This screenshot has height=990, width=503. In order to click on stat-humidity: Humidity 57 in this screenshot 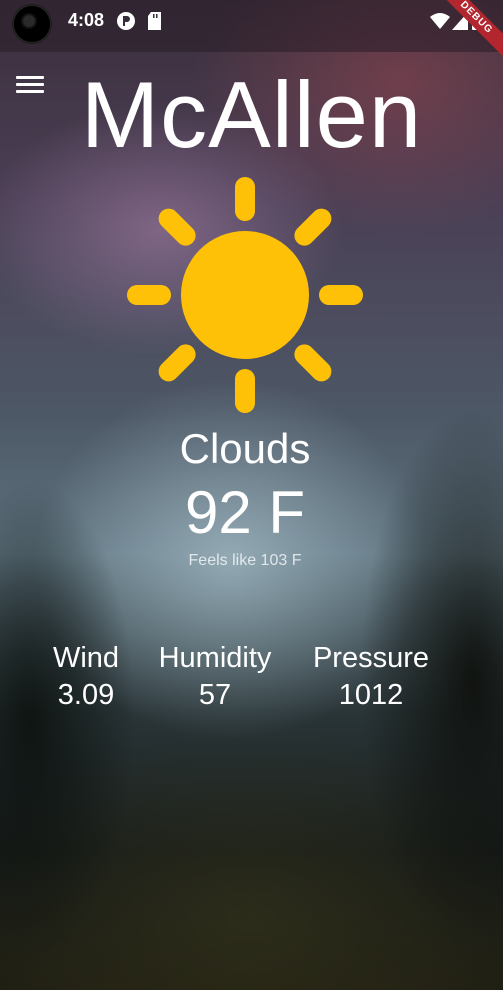, I will do `click(215, 677)`.